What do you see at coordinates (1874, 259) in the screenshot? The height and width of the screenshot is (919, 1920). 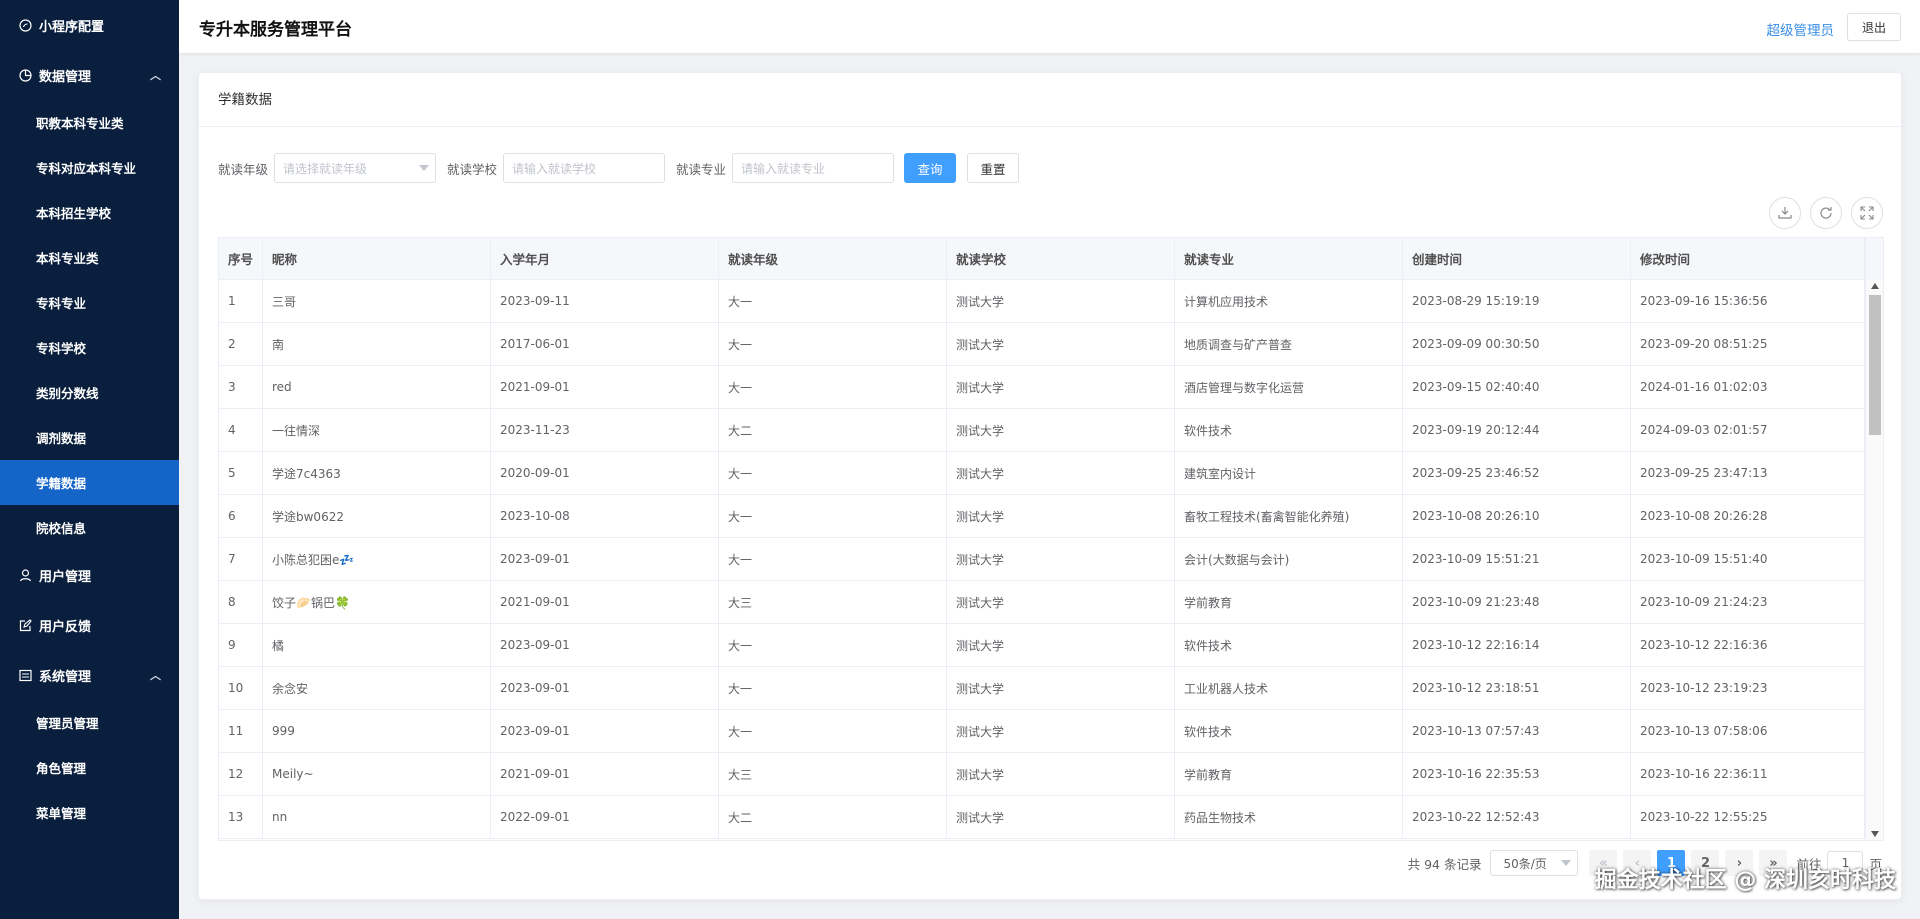 I see `header-gutter` at bounding box center [1874, 259].